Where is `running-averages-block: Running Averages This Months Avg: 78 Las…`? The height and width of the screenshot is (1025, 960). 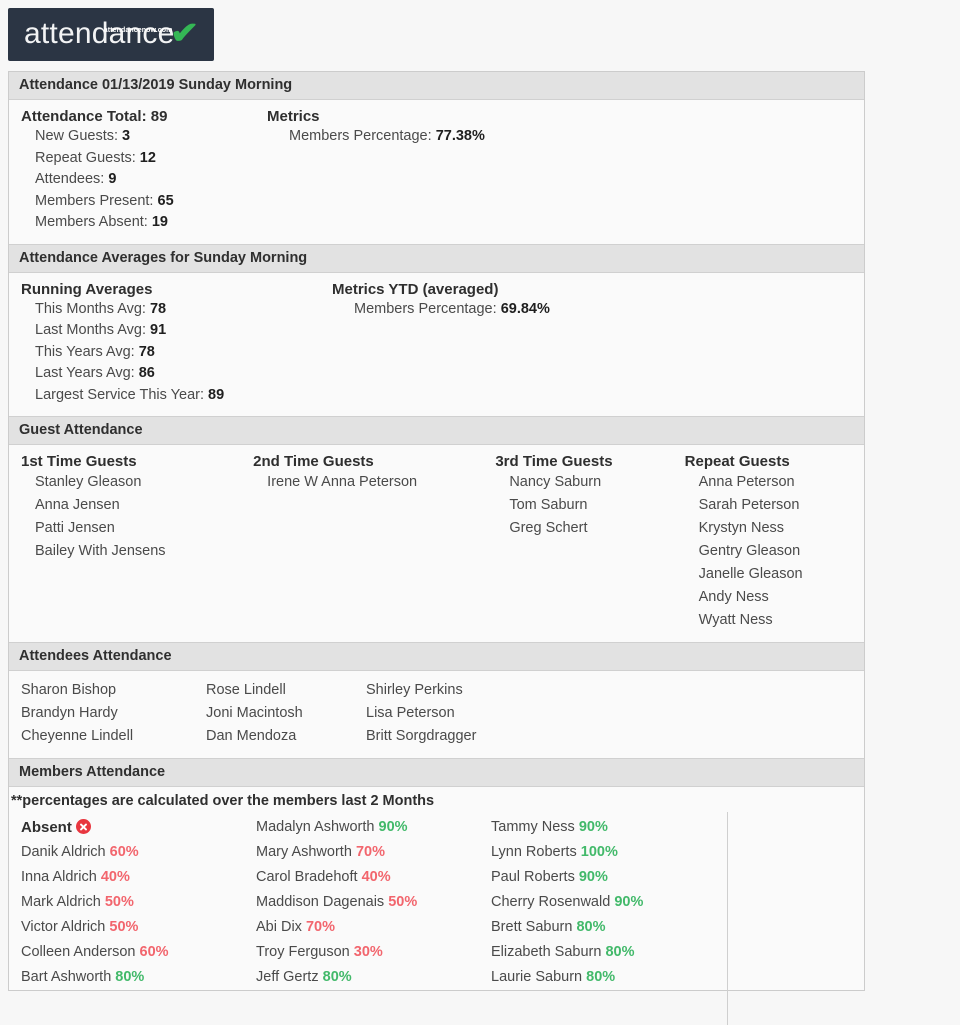 running-averages-block: Running Averages This Months Avg: 78 Las… is located at coordinates (167, 344).